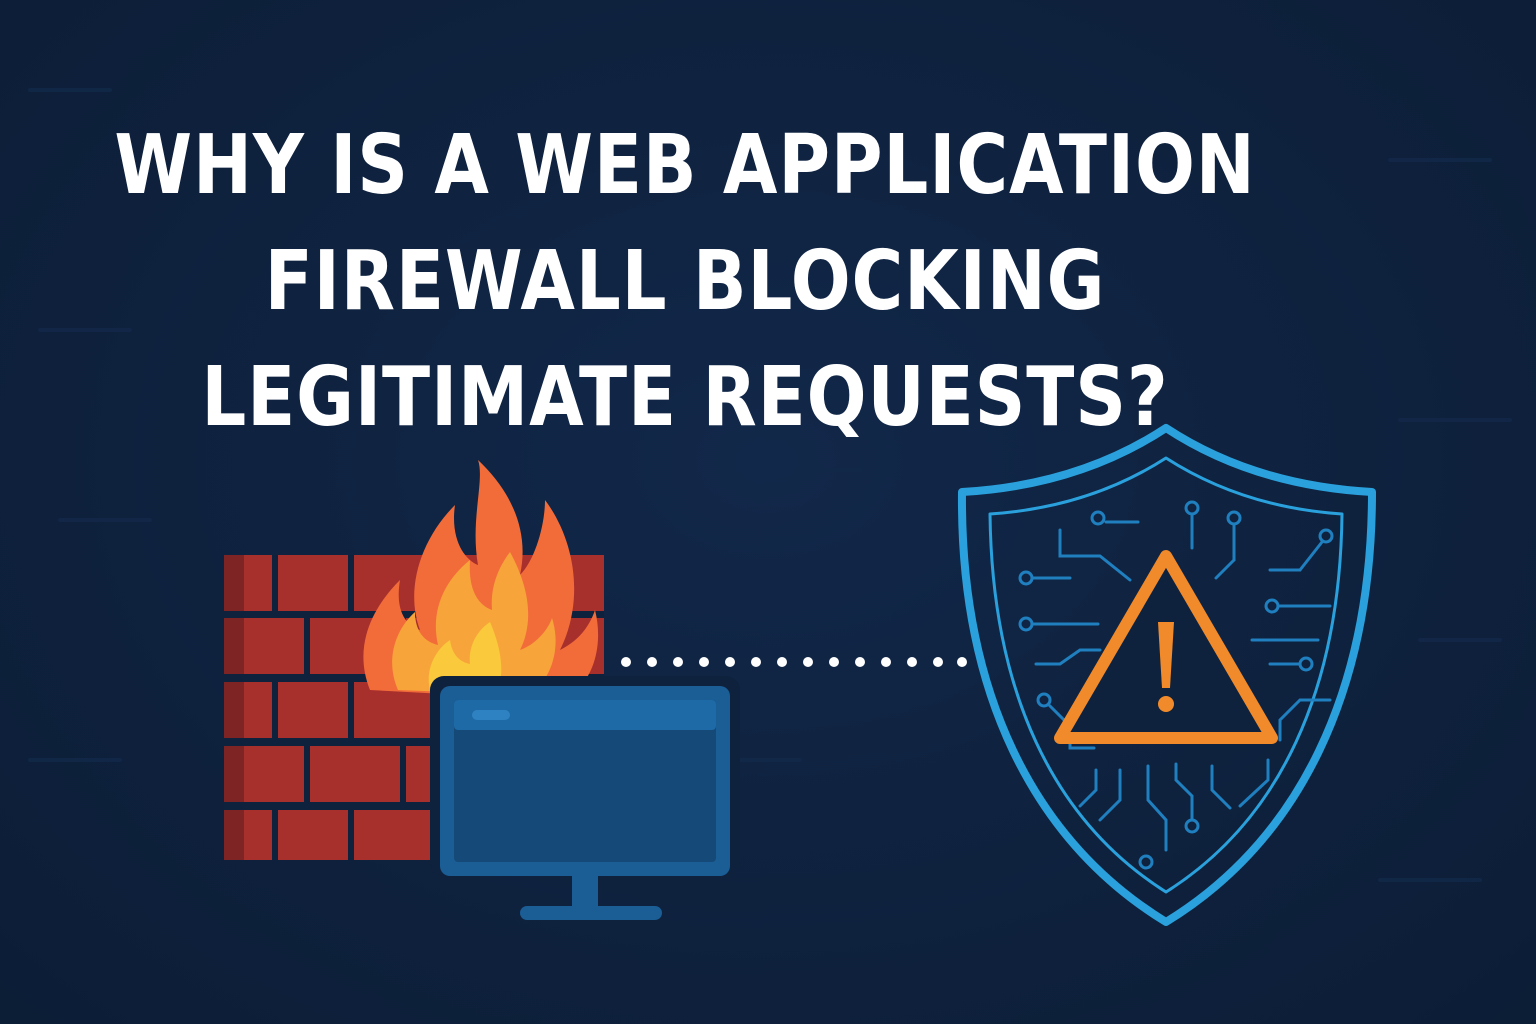 This screenshot has width=1536, height=1024. What do you see at coordinates (585, 798) in the screenshot?
I see `computer-monitor-icon` at bounding box center [585, 798].